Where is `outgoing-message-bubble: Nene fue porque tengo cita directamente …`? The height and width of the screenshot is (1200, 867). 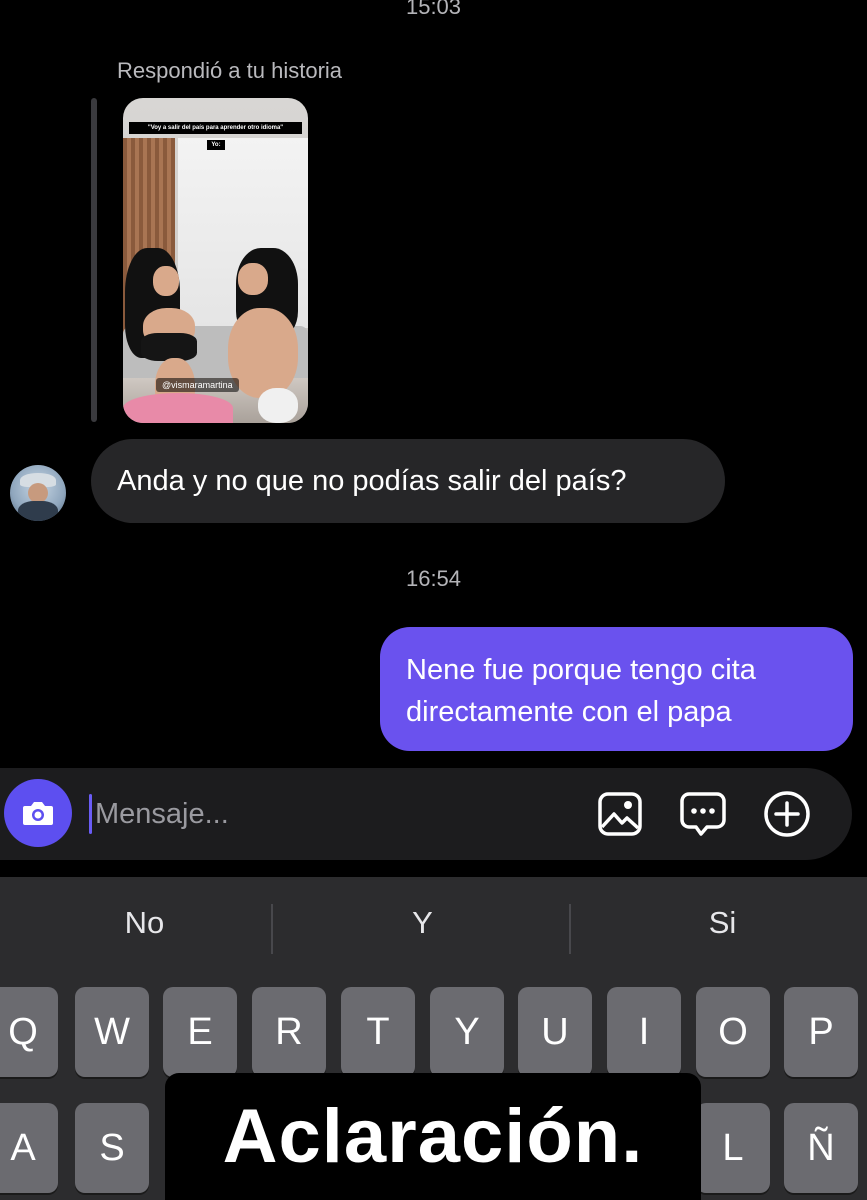
outgoing-message-bubble: Nene fue porque tengo cita directamente … is located at coordinates (616, 689).